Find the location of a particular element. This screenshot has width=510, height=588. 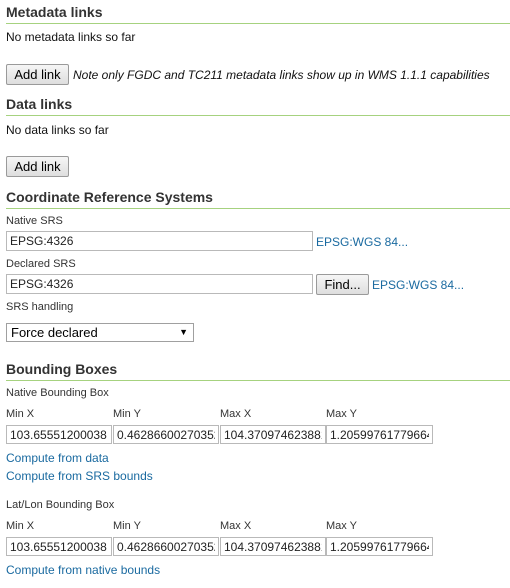

native-miny-input is located at coordinates (166, 434).